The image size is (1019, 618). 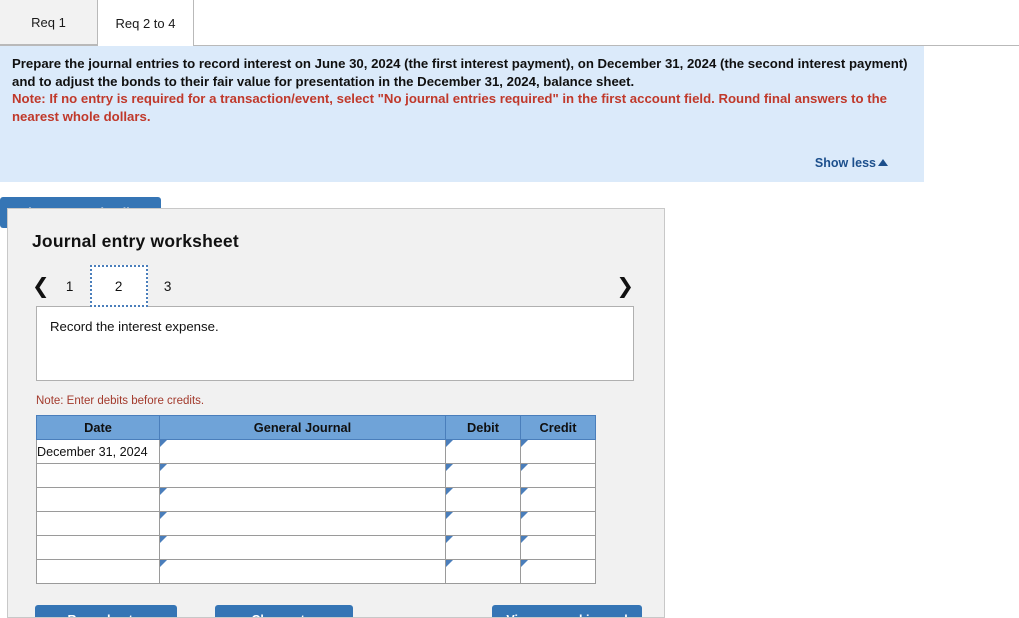 What do you see at coordinates (168, 286) in the screenshot?
I see `page-button-3: 3` at bounding box center [168, 286].